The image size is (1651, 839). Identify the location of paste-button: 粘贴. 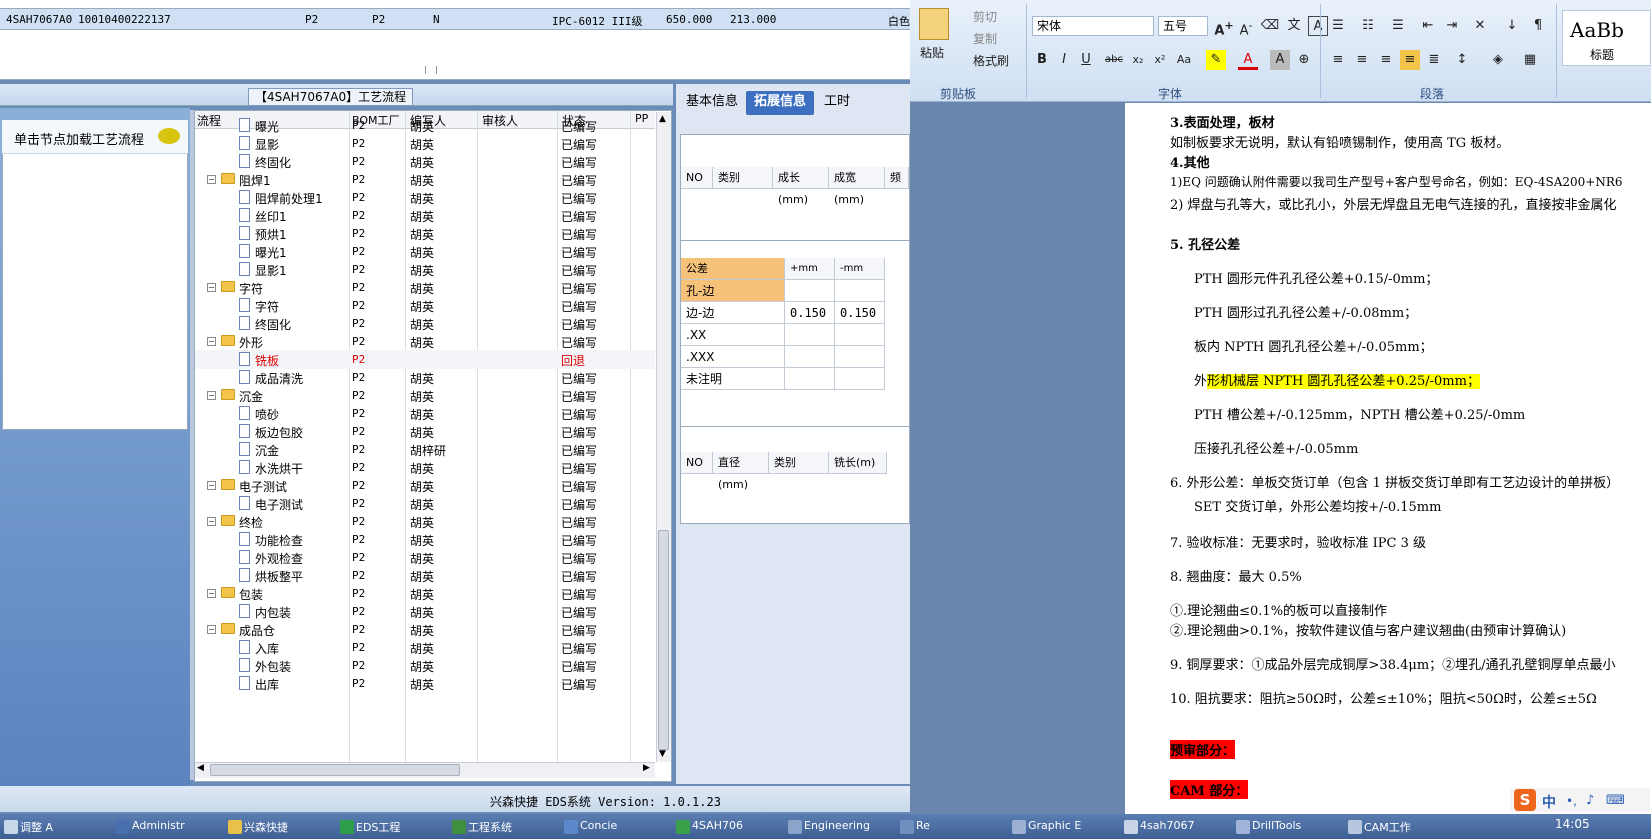
(932, 52).